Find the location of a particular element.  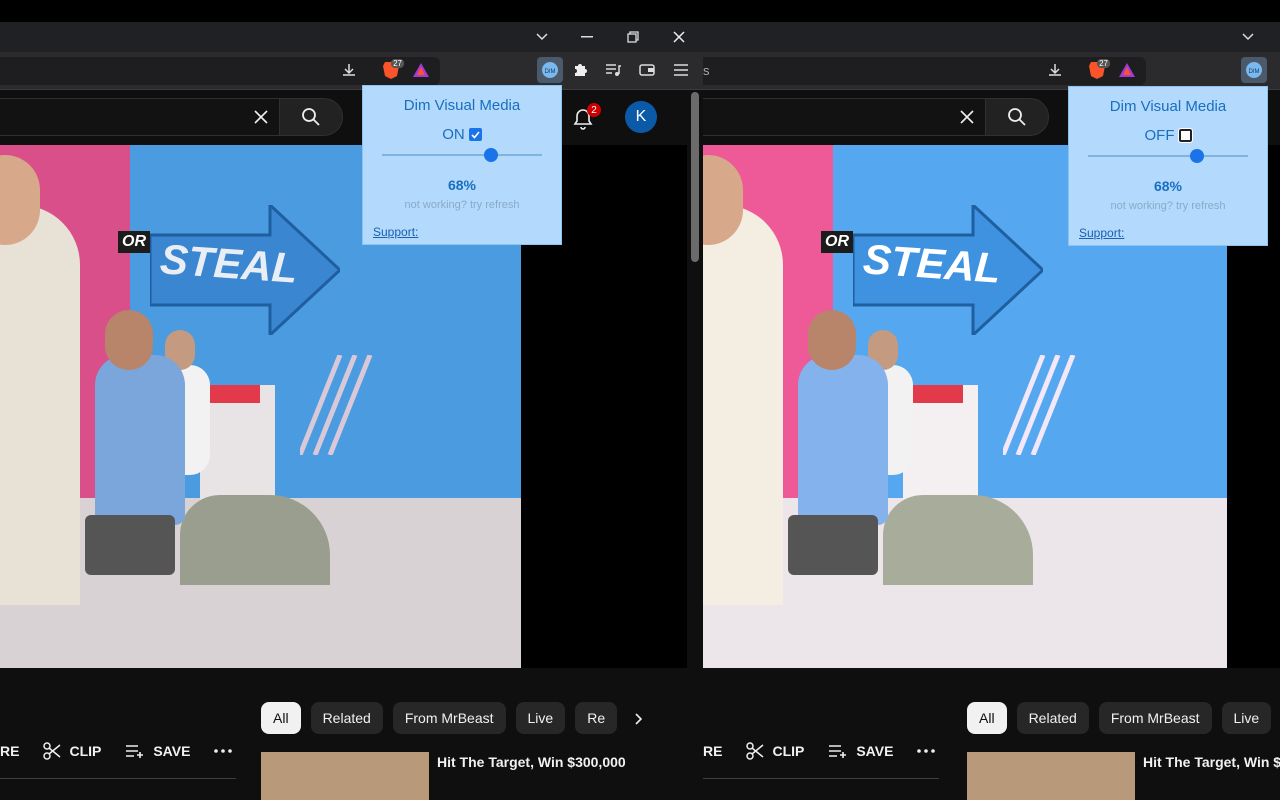

filter-chips: All Related From MrBeast Live Re is located at coordinates (439, 718).